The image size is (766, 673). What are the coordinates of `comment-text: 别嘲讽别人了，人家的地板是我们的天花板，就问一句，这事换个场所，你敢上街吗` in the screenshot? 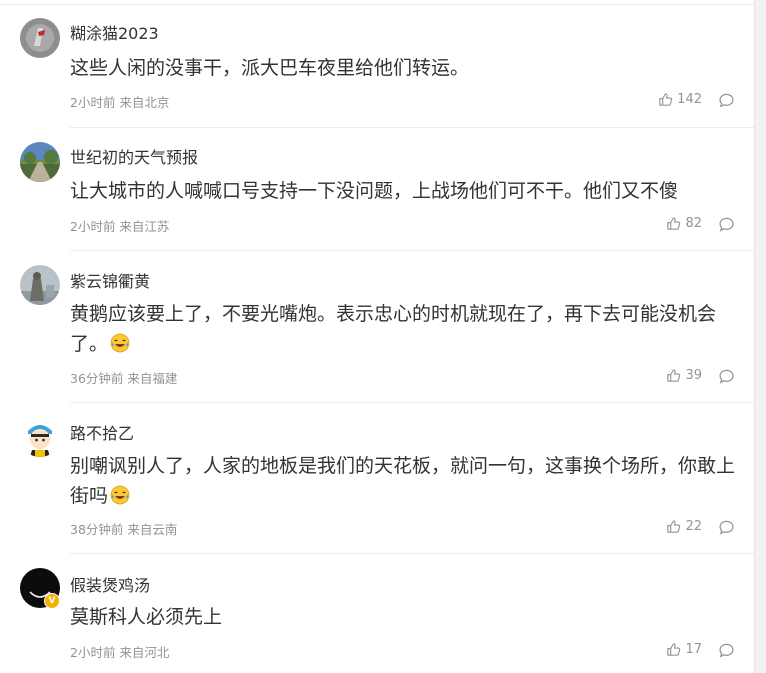 It's located at (404, 481).